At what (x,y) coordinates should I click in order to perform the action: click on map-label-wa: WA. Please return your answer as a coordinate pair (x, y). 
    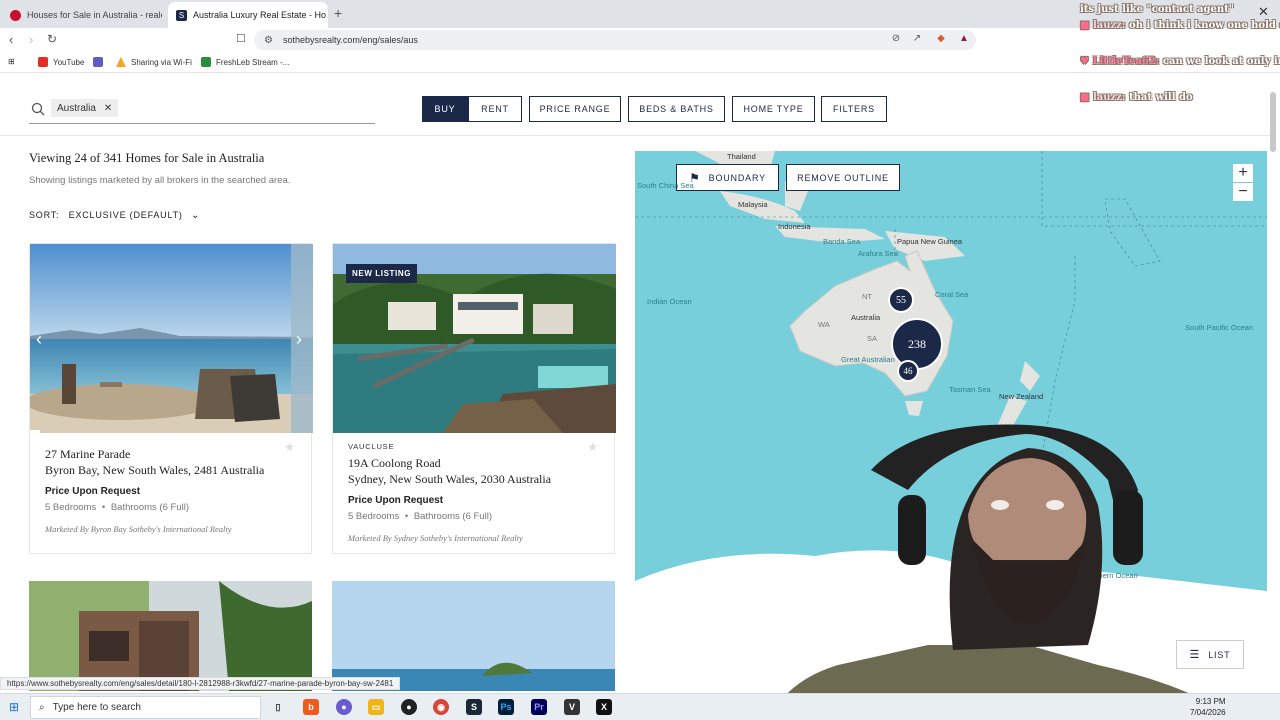
    Looking at the image, I should click on (824, 324).